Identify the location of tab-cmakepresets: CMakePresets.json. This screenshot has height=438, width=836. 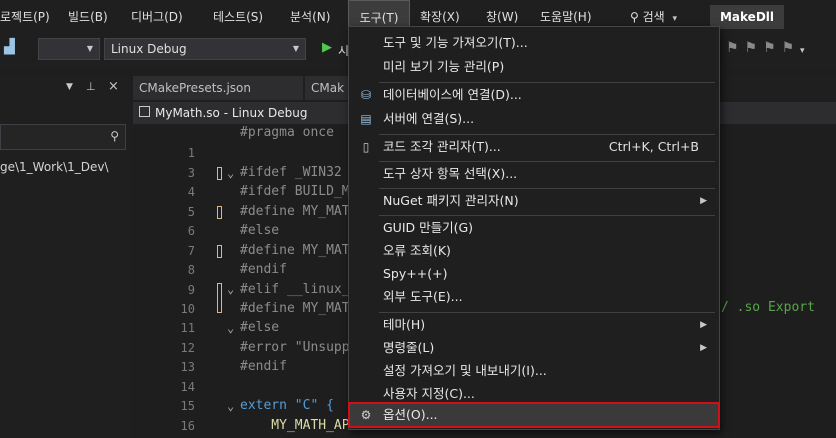
(218, 88).